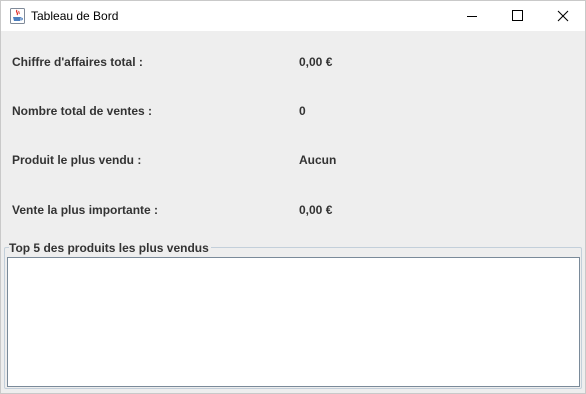 The height and width of the screenshot is (394, 586). I want to click on maximize-icon, so click(517, 15).